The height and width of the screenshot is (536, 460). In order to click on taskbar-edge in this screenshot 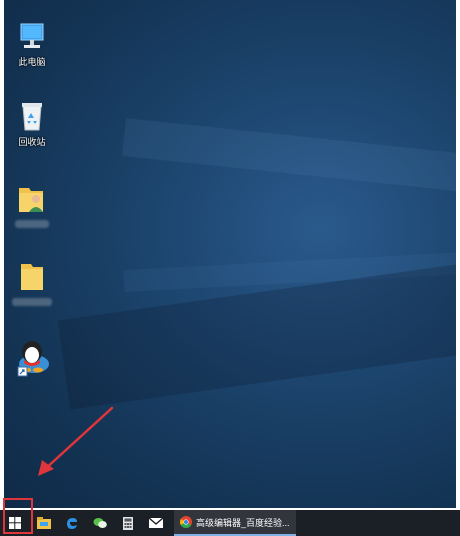, I will do `click(72, 523)`.